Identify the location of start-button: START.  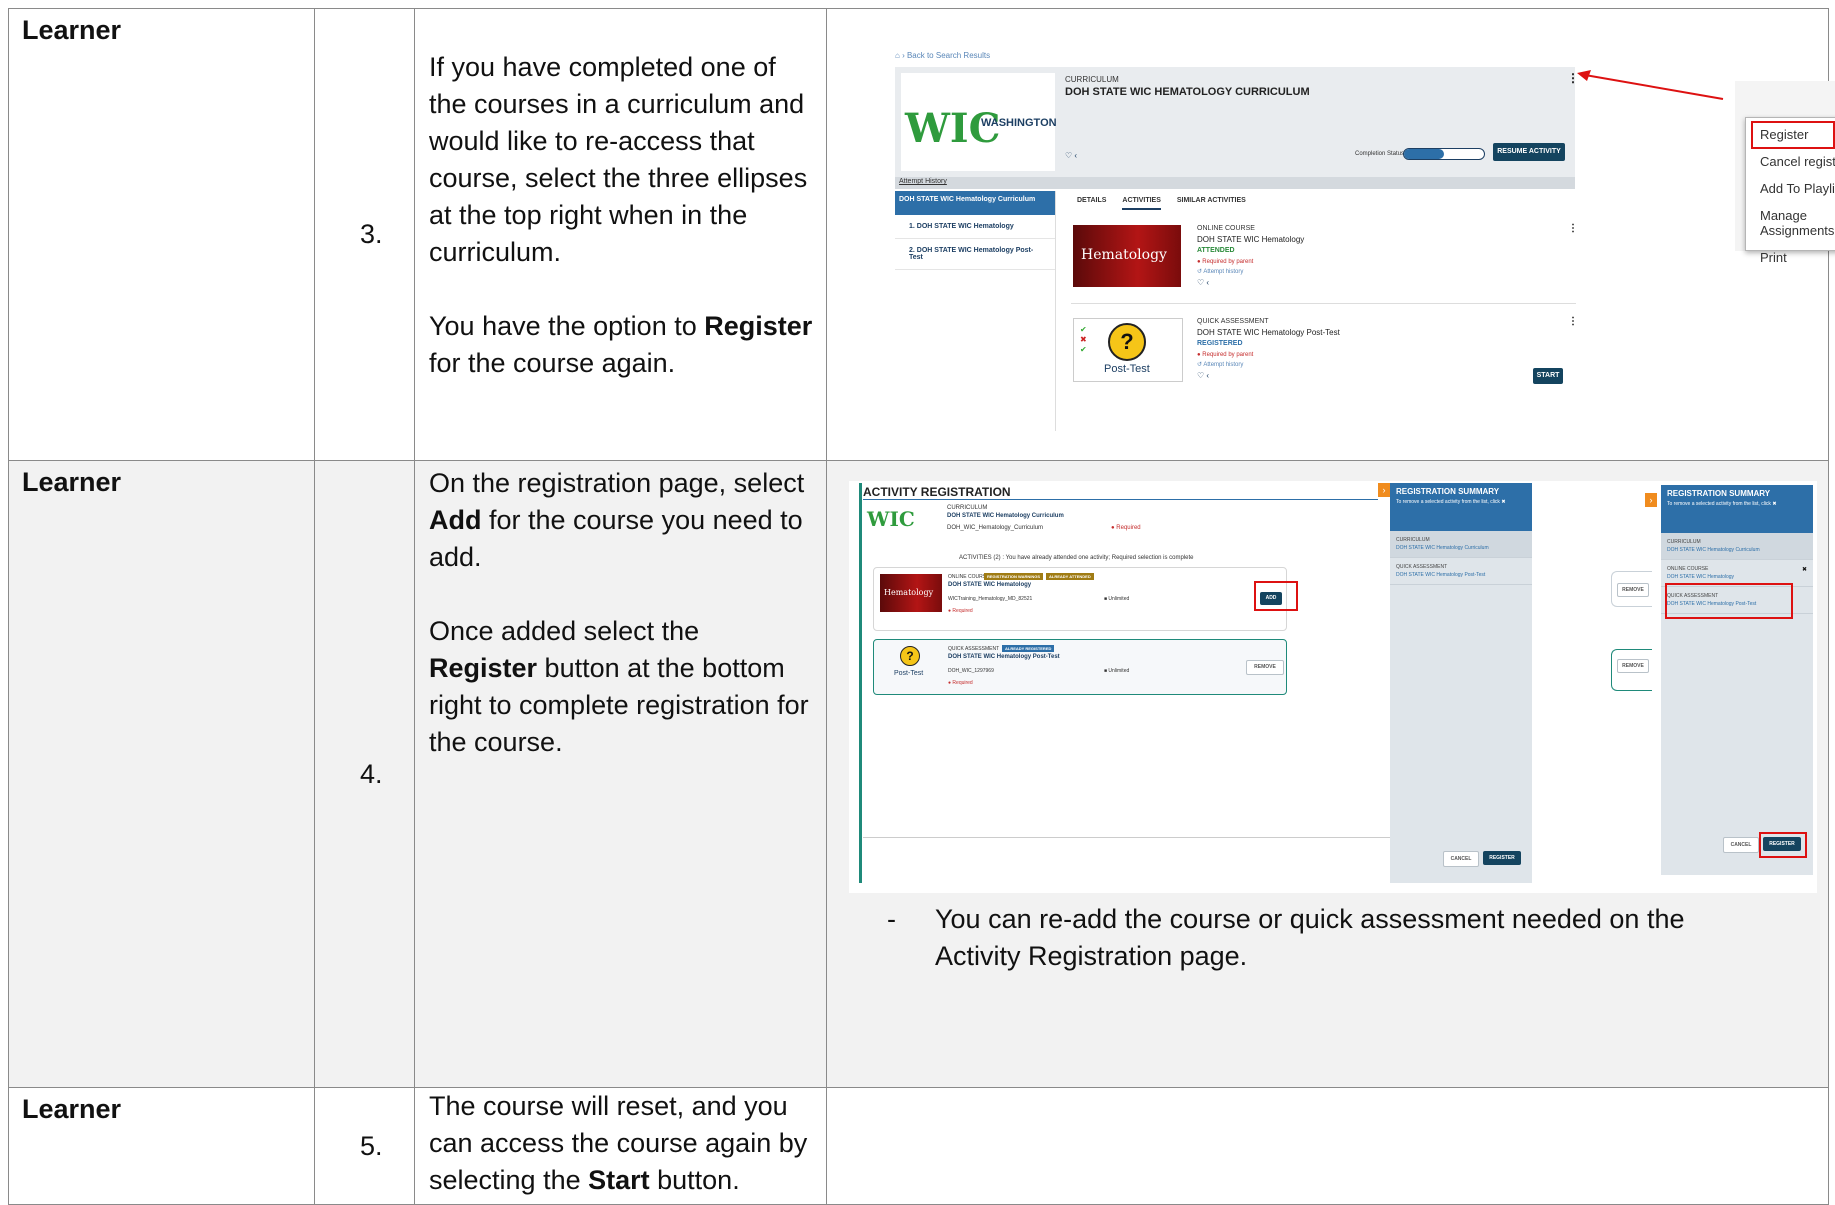
(1548, 376).